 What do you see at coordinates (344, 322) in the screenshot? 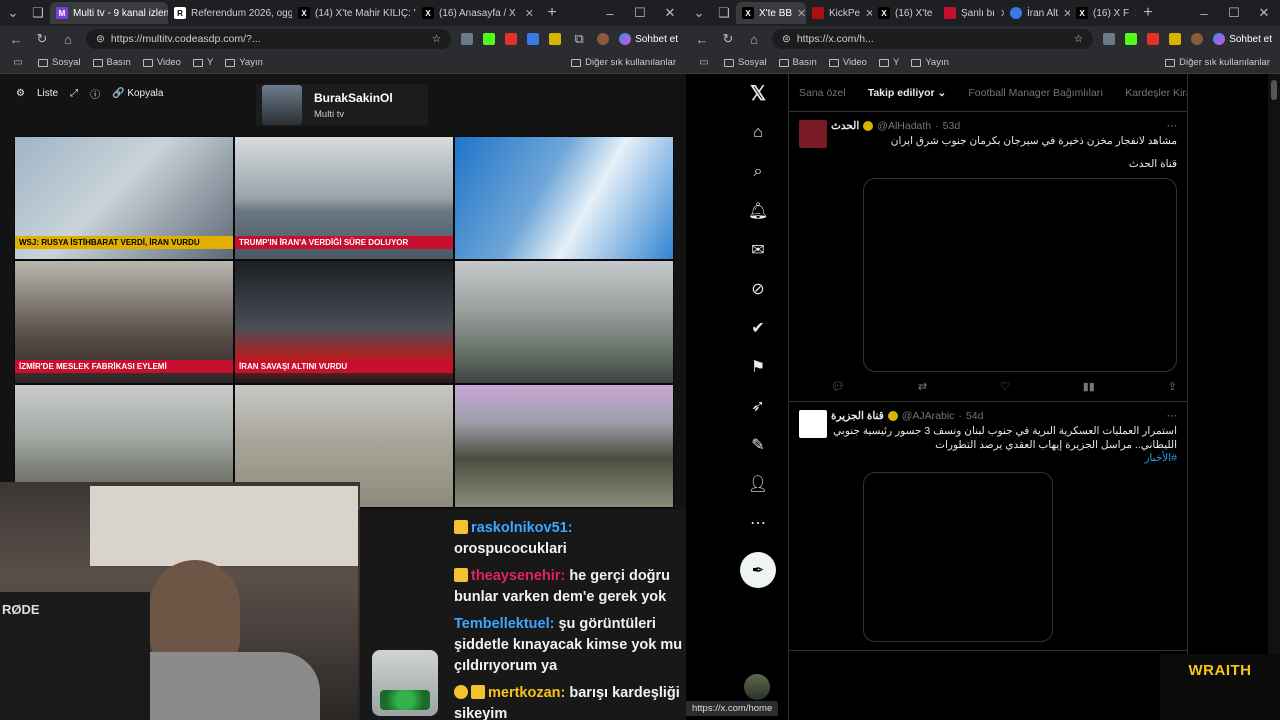
I see `video-cell: İRAN SAVAŞI ALTINI VURDU` at bounding box center [344, 322].